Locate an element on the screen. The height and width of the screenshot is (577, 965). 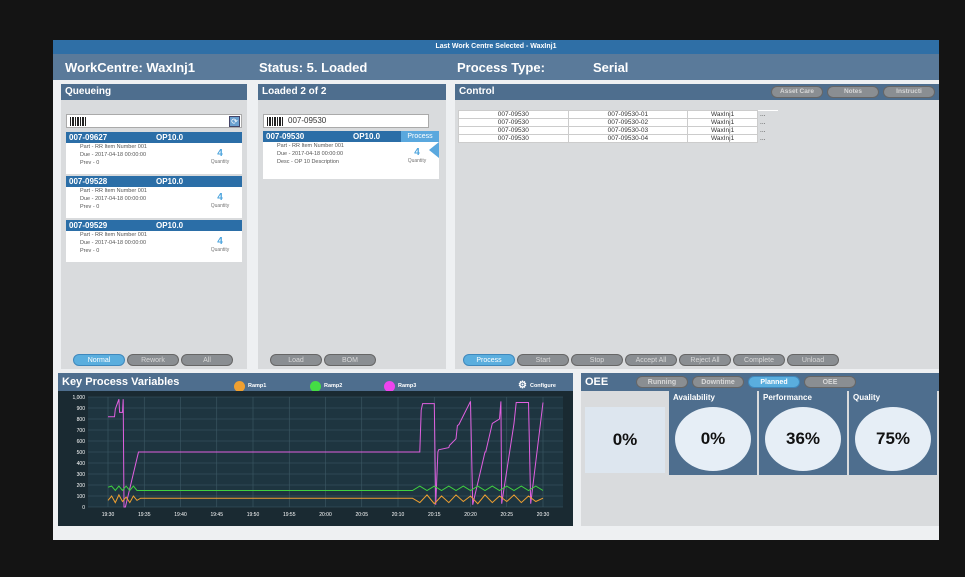
y-tick-label: 200 is located at coordinates (81, 486).